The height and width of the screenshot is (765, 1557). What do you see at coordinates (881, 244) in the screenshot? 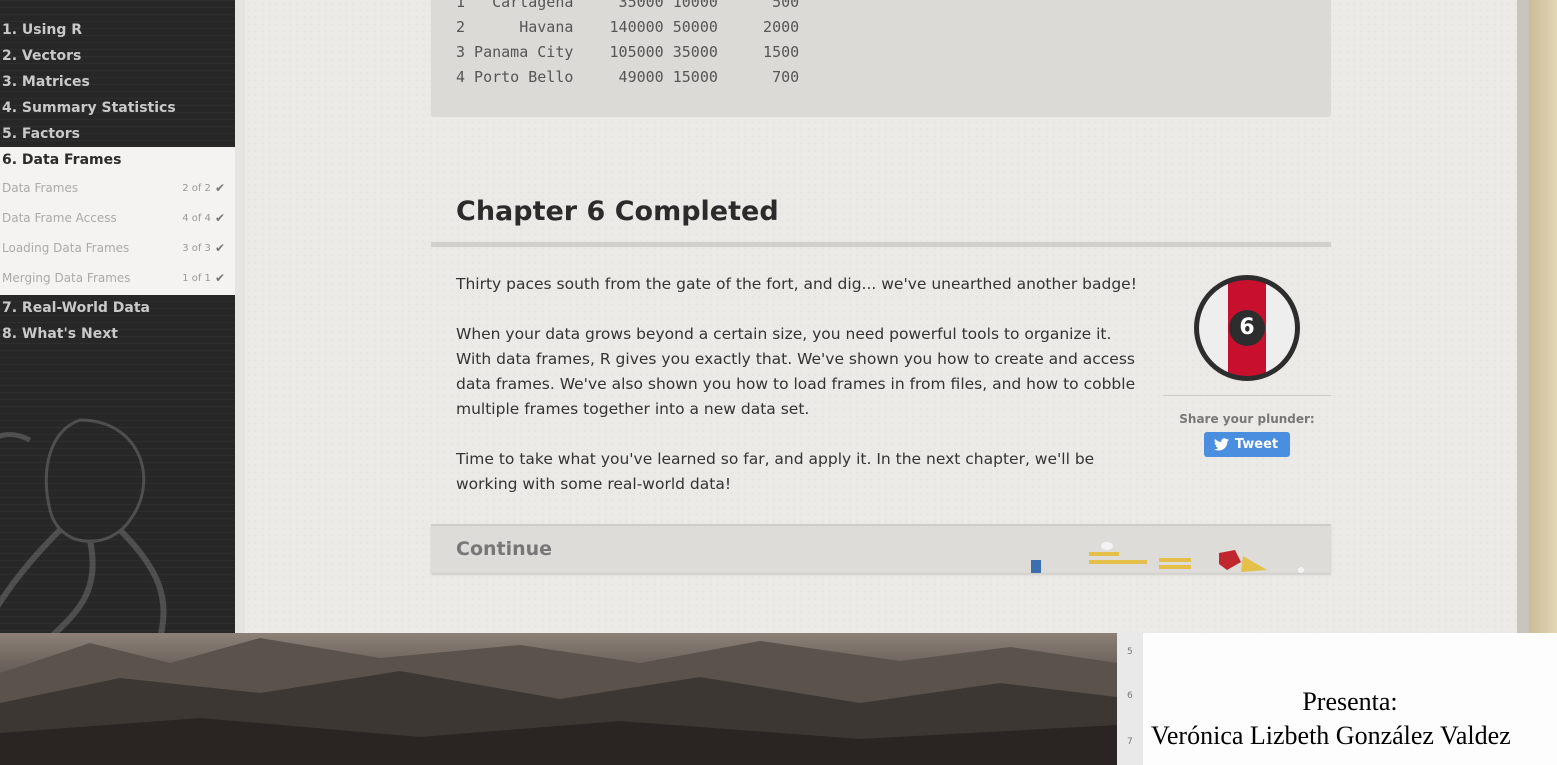
I see `title-divider` at bounding box center [881, 244].